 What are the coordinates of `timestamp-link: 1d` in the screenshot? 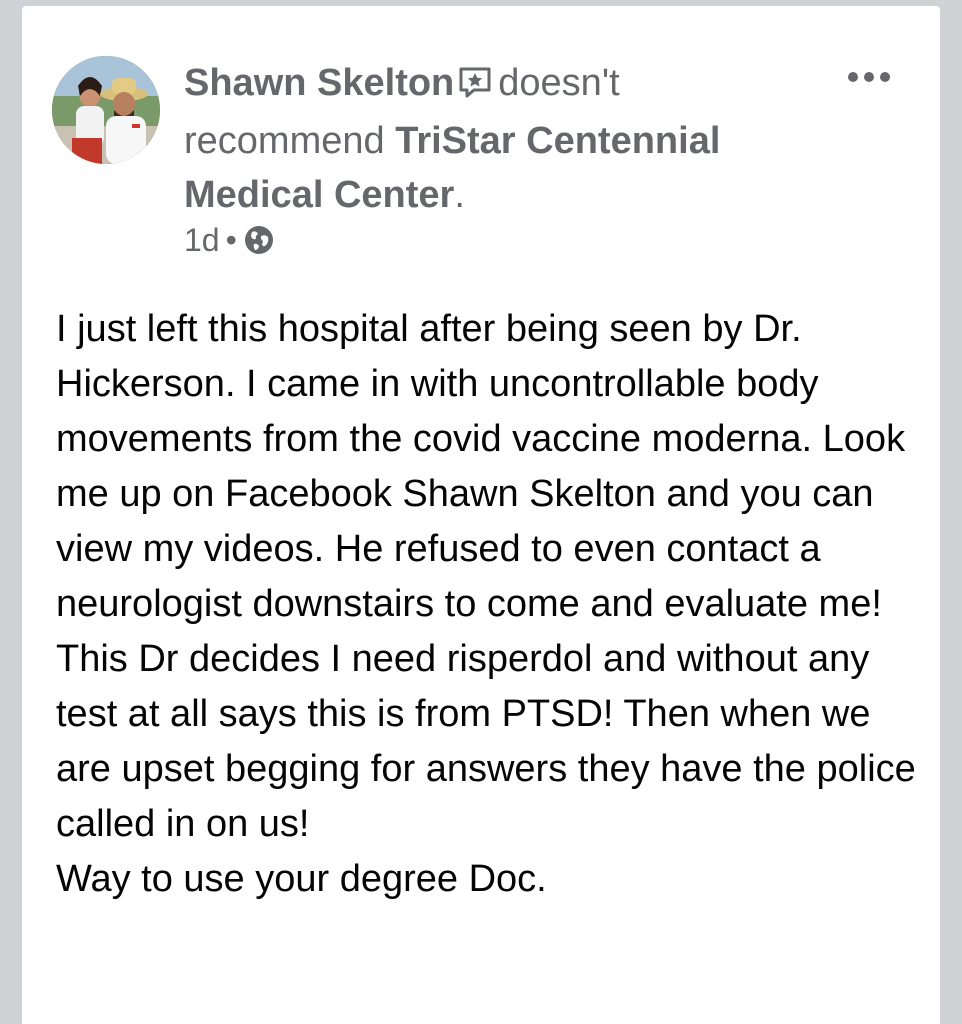 It's located at (202, 240).